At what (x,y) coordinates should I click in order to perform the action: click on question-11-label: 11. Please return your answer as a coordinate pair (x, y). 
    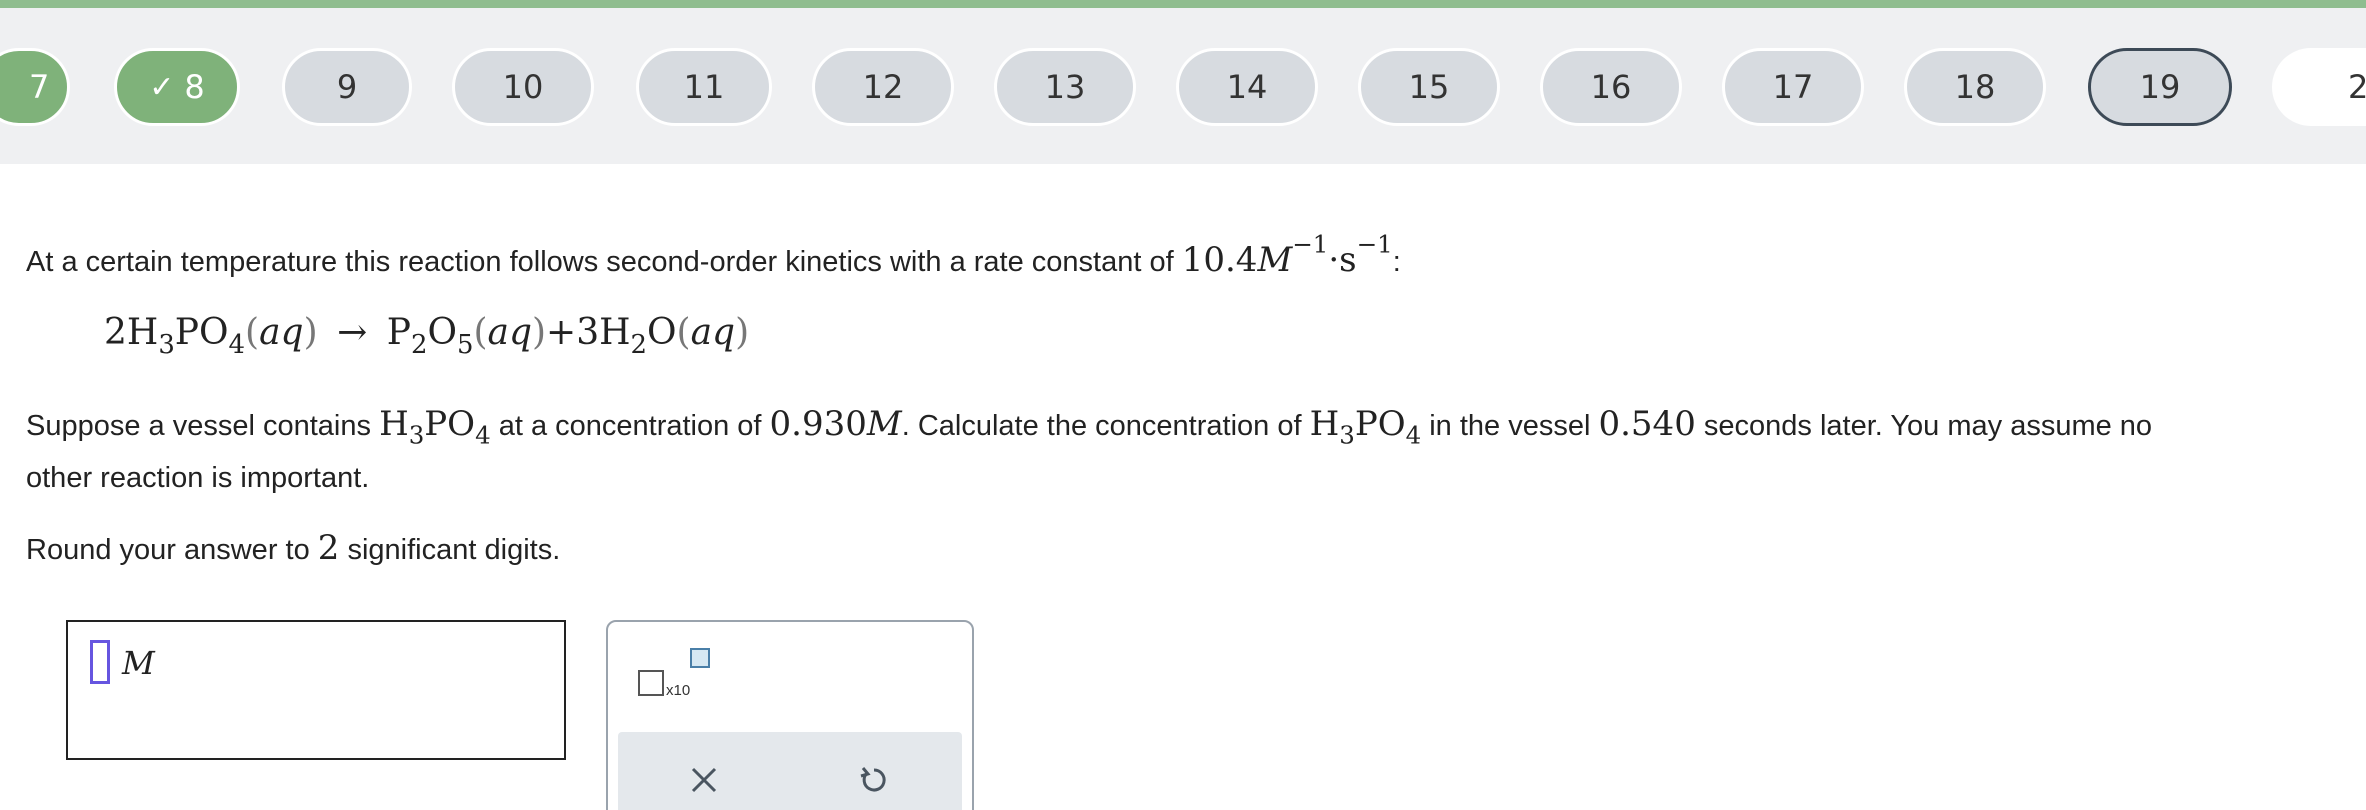
    Looking at the image, I should click on (704, 87).